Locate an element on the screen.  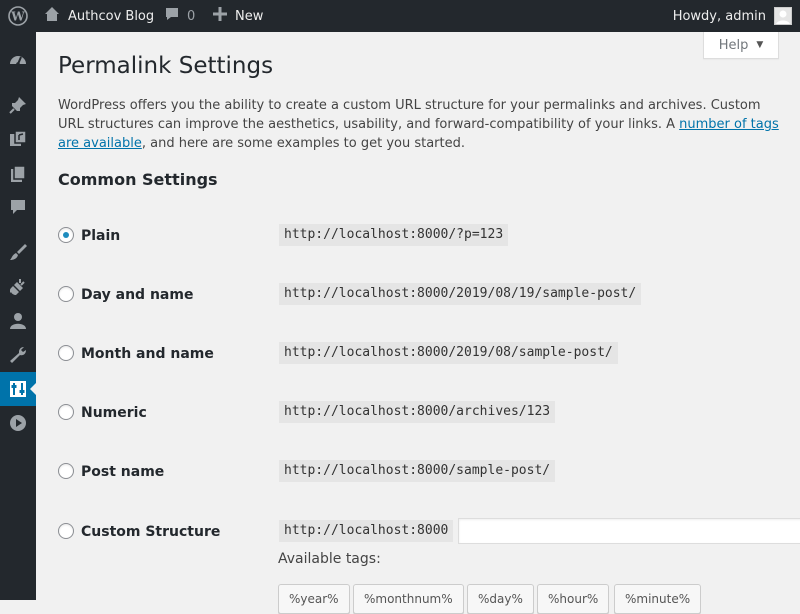
wrench-icon is located at coordinates (18, 355).